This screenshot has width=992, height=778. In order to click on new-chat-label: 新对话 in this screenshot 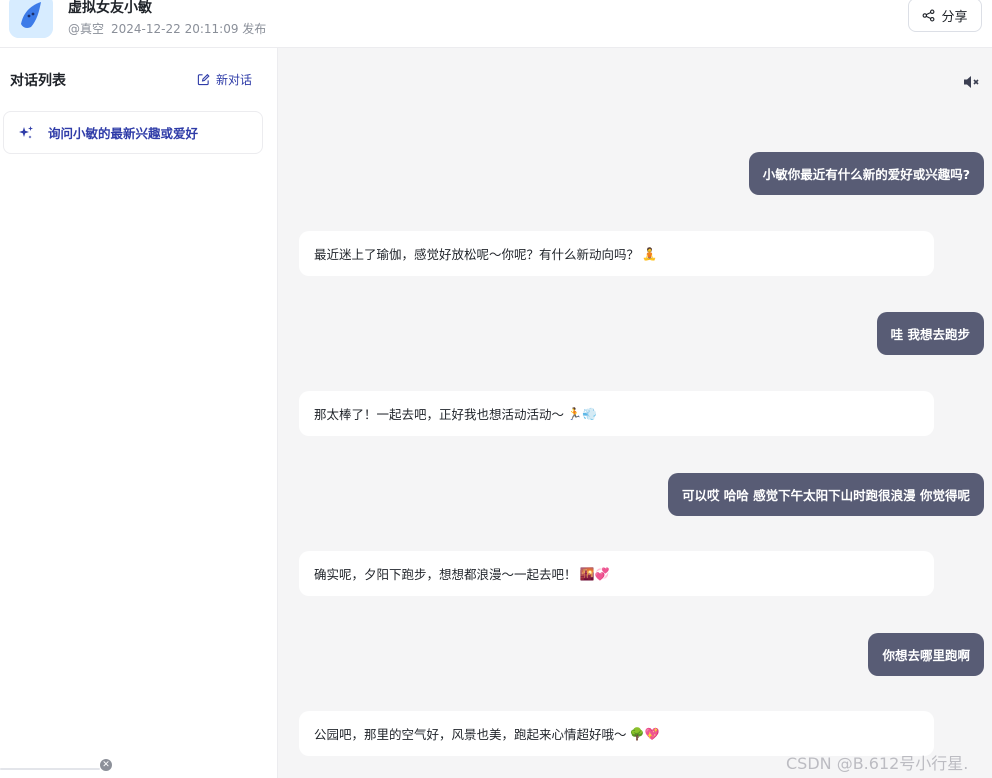, I will do `click(234, 80)`.